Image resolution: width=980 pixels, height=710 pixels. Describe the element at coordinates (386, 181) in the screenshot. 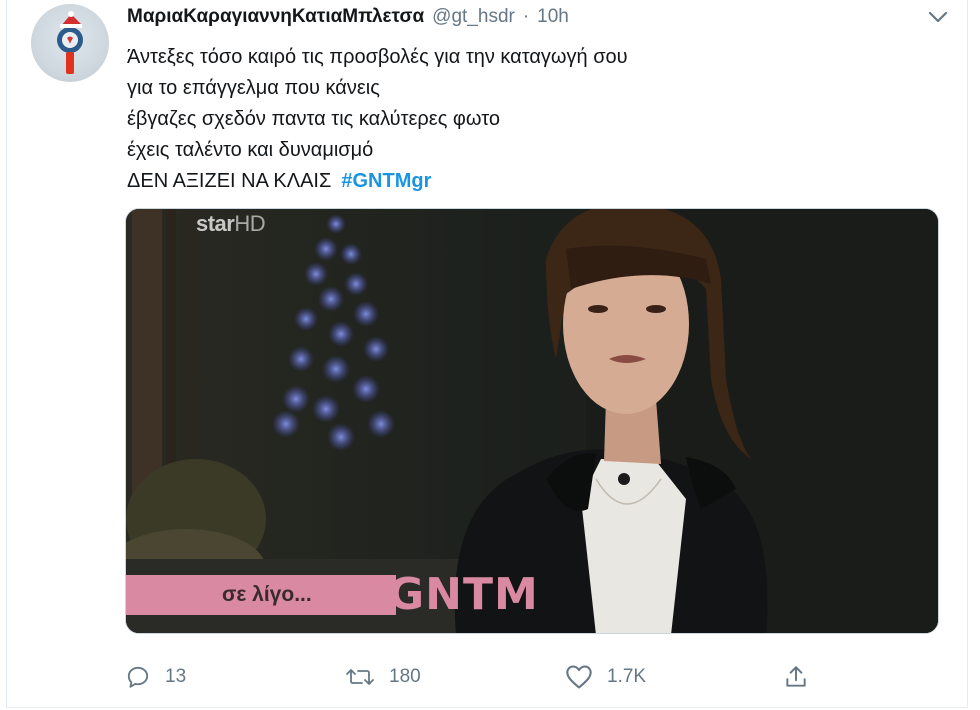

I see `hashtag-link: #GNTMgr` at that location.